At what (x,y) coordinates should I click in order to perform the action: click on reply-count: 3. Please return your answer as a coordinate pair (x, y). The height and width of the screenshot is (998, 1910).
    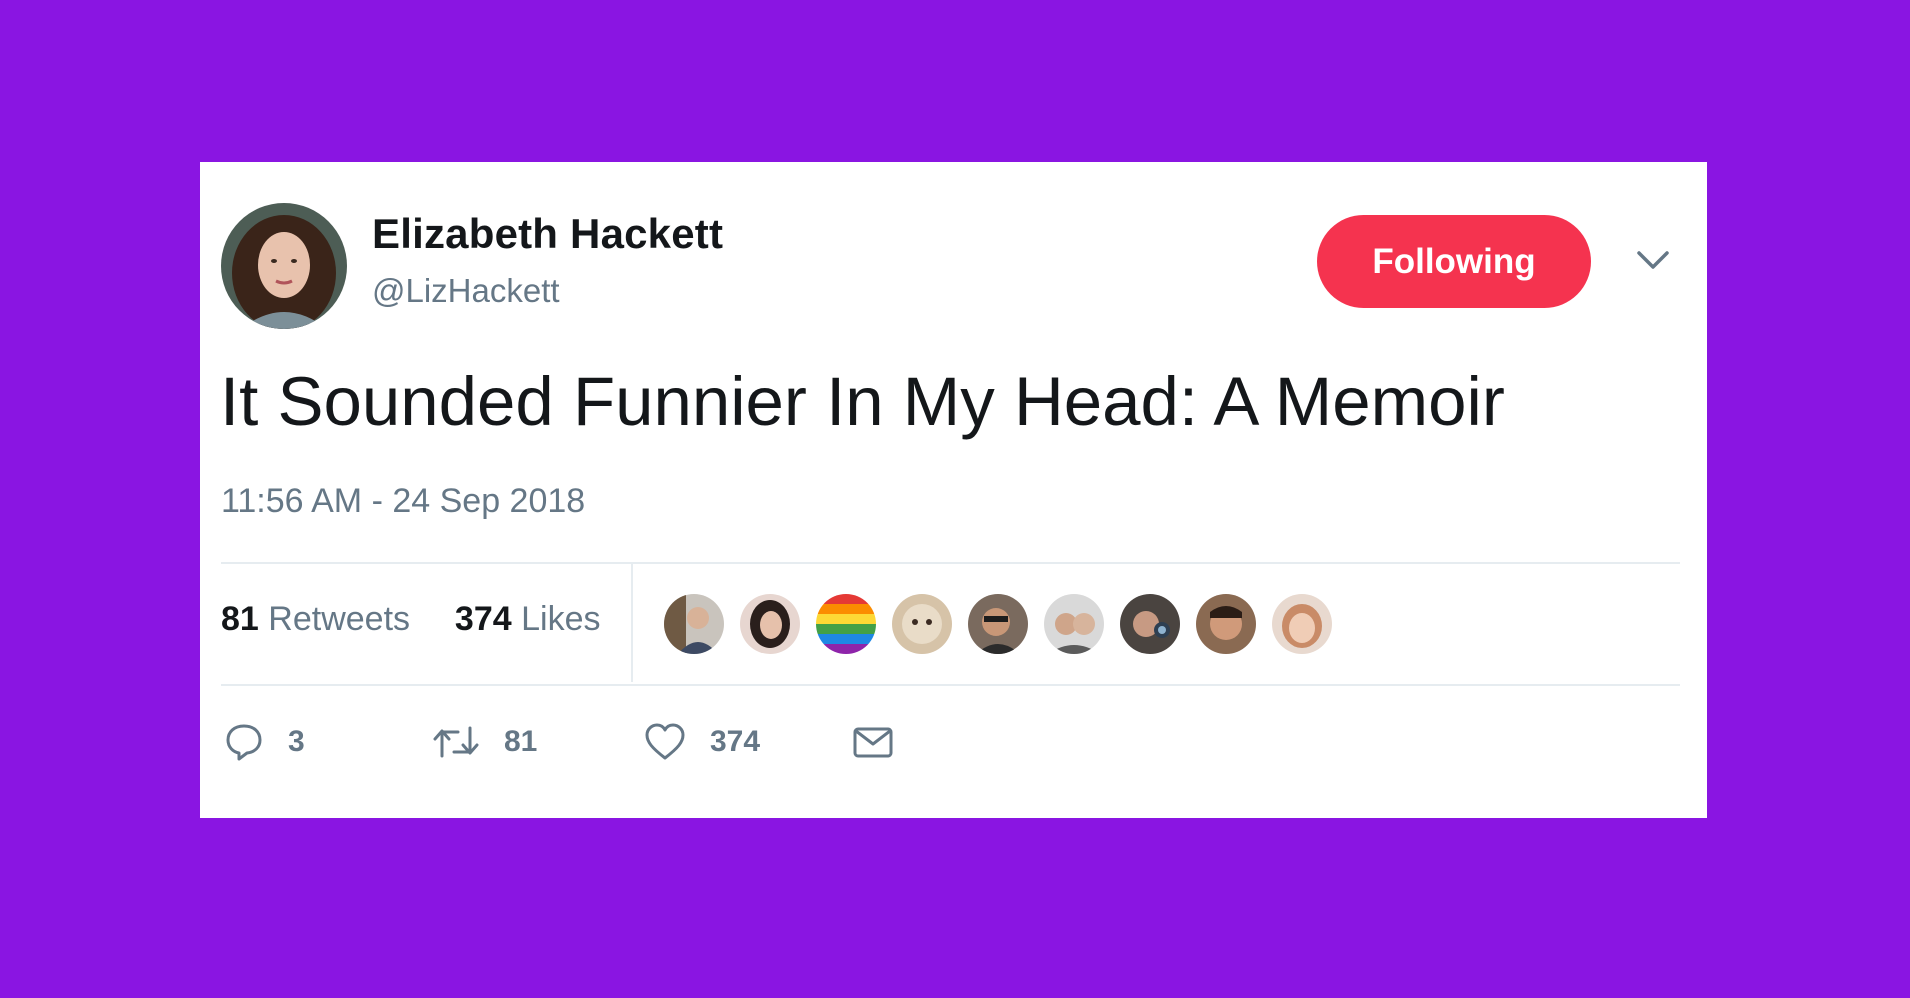
    Looking at the image, I should click on (296, 741).